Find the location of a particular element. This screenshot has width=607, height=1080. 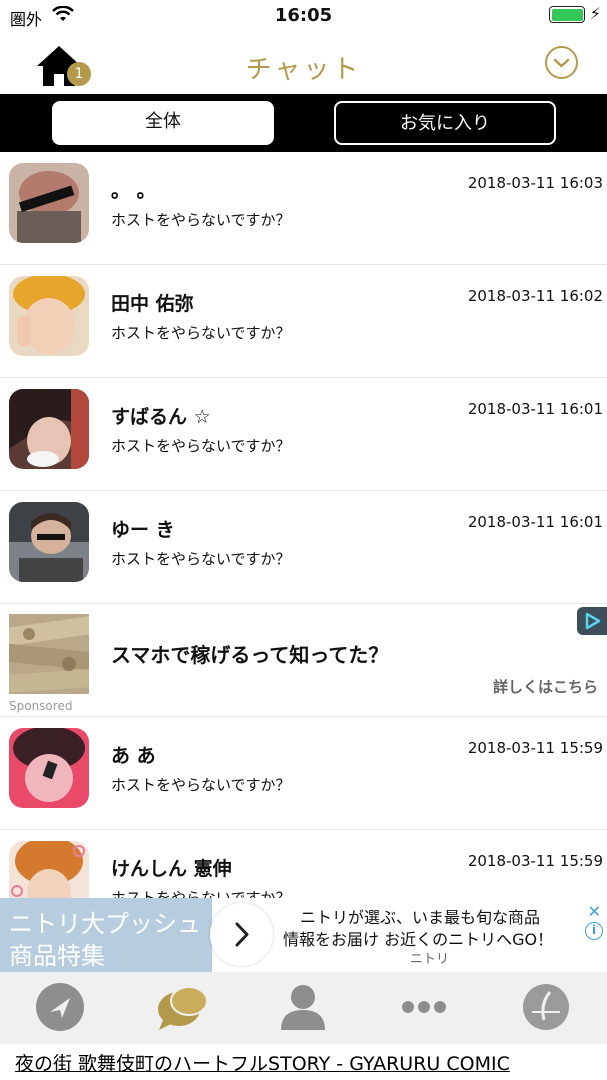

banner-ad-subheadline: 商品特集 is located at coordinates (57, 956).